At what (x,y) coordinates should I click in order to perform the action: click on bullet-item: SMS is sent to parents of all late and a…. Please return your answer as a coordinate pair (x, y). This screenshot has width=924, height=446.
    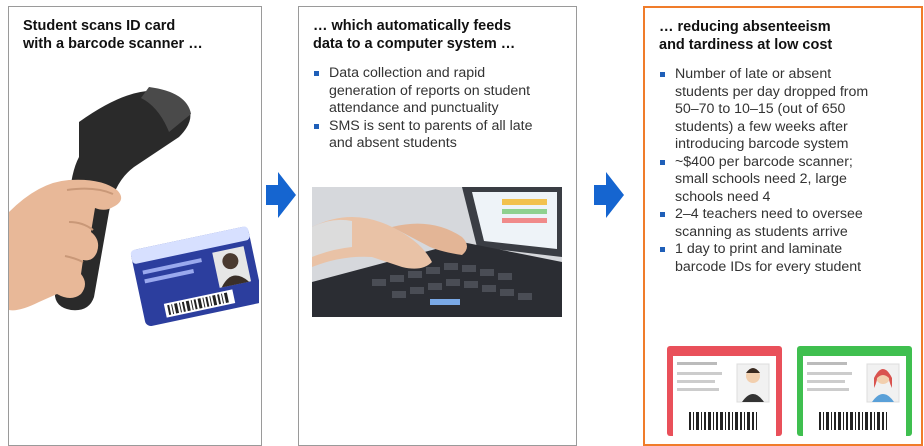
    Looking at the image, I should click on (441, 135).